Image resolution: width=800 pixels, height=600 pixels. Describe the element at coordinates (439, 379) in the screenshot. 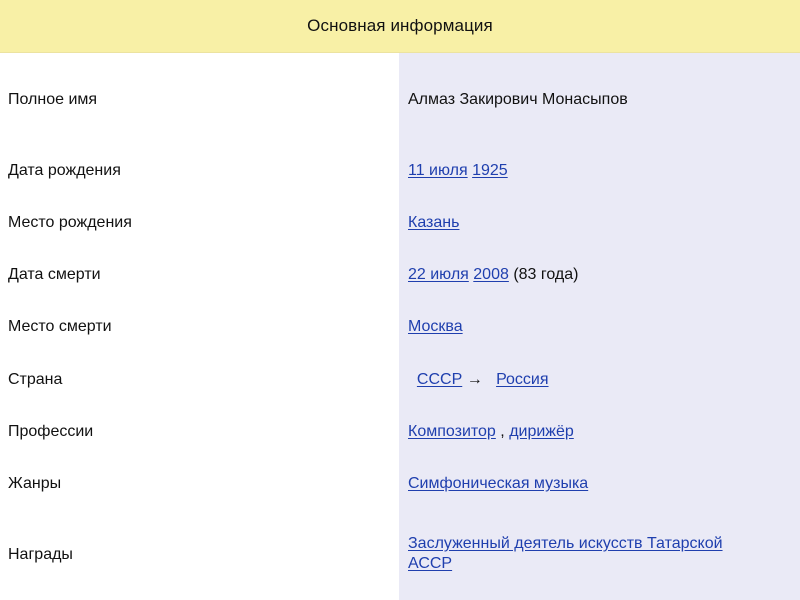

I see `country-ussr-link: СССР` at that location.